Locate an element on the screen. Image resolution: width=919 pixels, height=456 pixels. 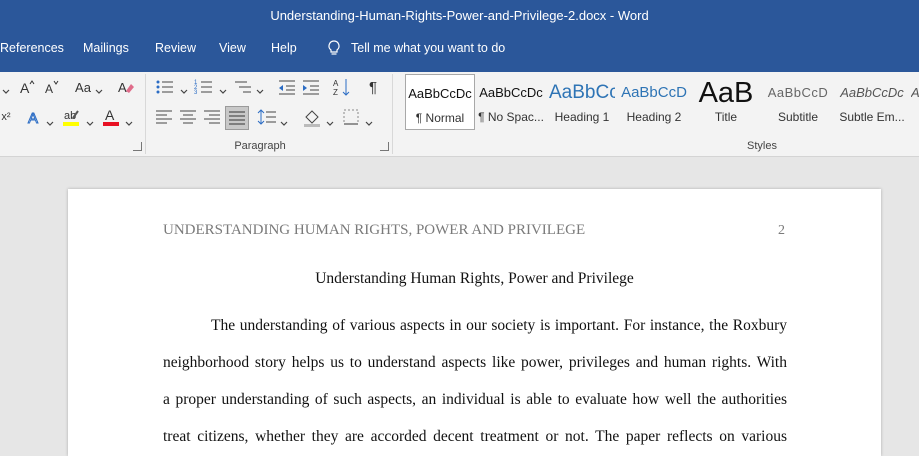
multilevel-dropdown is located at coordinates (260, 88).